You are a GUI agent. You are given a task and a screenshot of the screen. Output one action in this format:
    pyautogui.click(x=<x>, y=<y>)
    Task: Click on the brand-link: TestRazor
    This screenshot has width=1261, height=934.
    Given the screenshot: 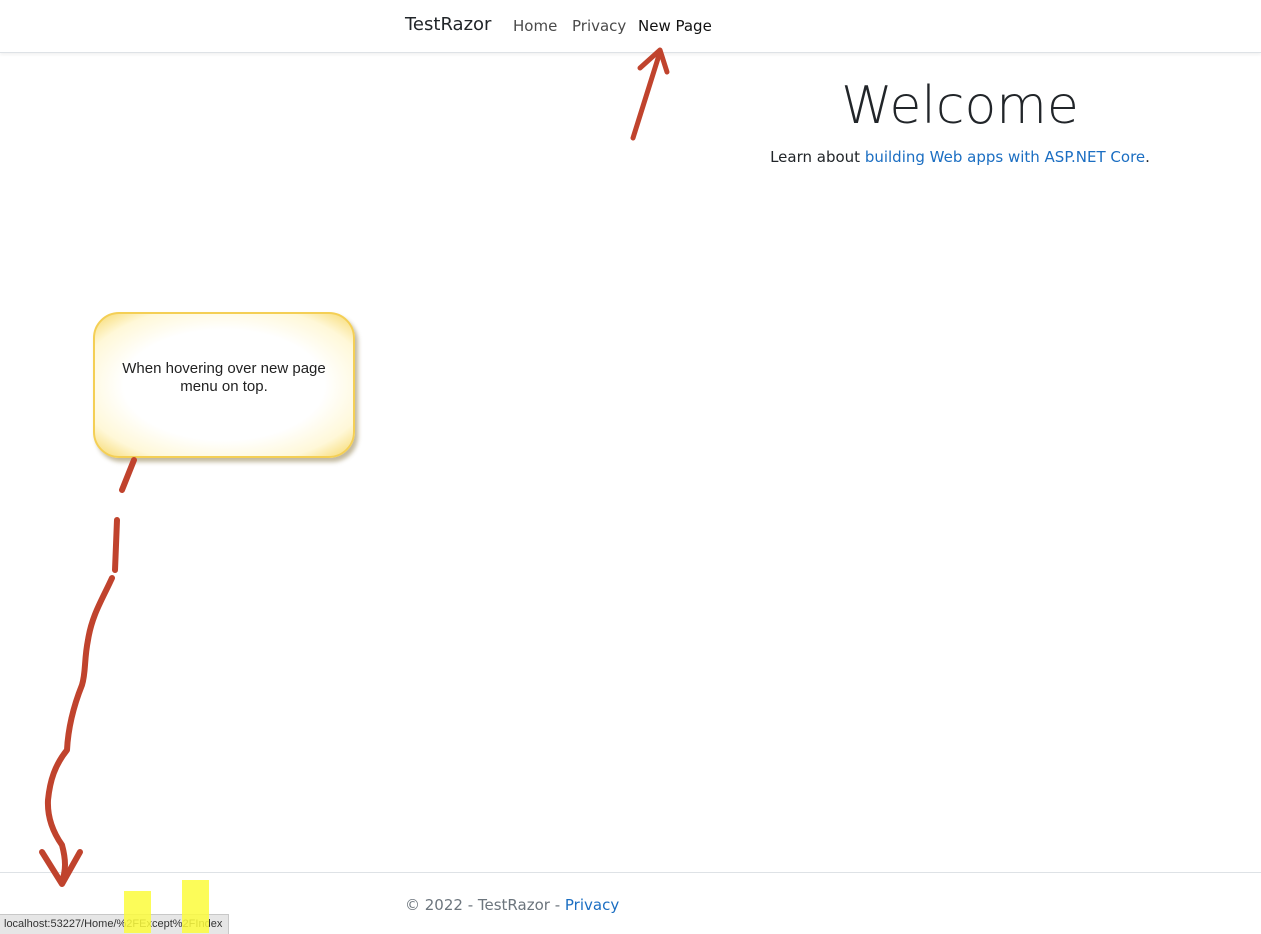 What is the action you would take?
    pyautogui.click(x=448, y=24)
    